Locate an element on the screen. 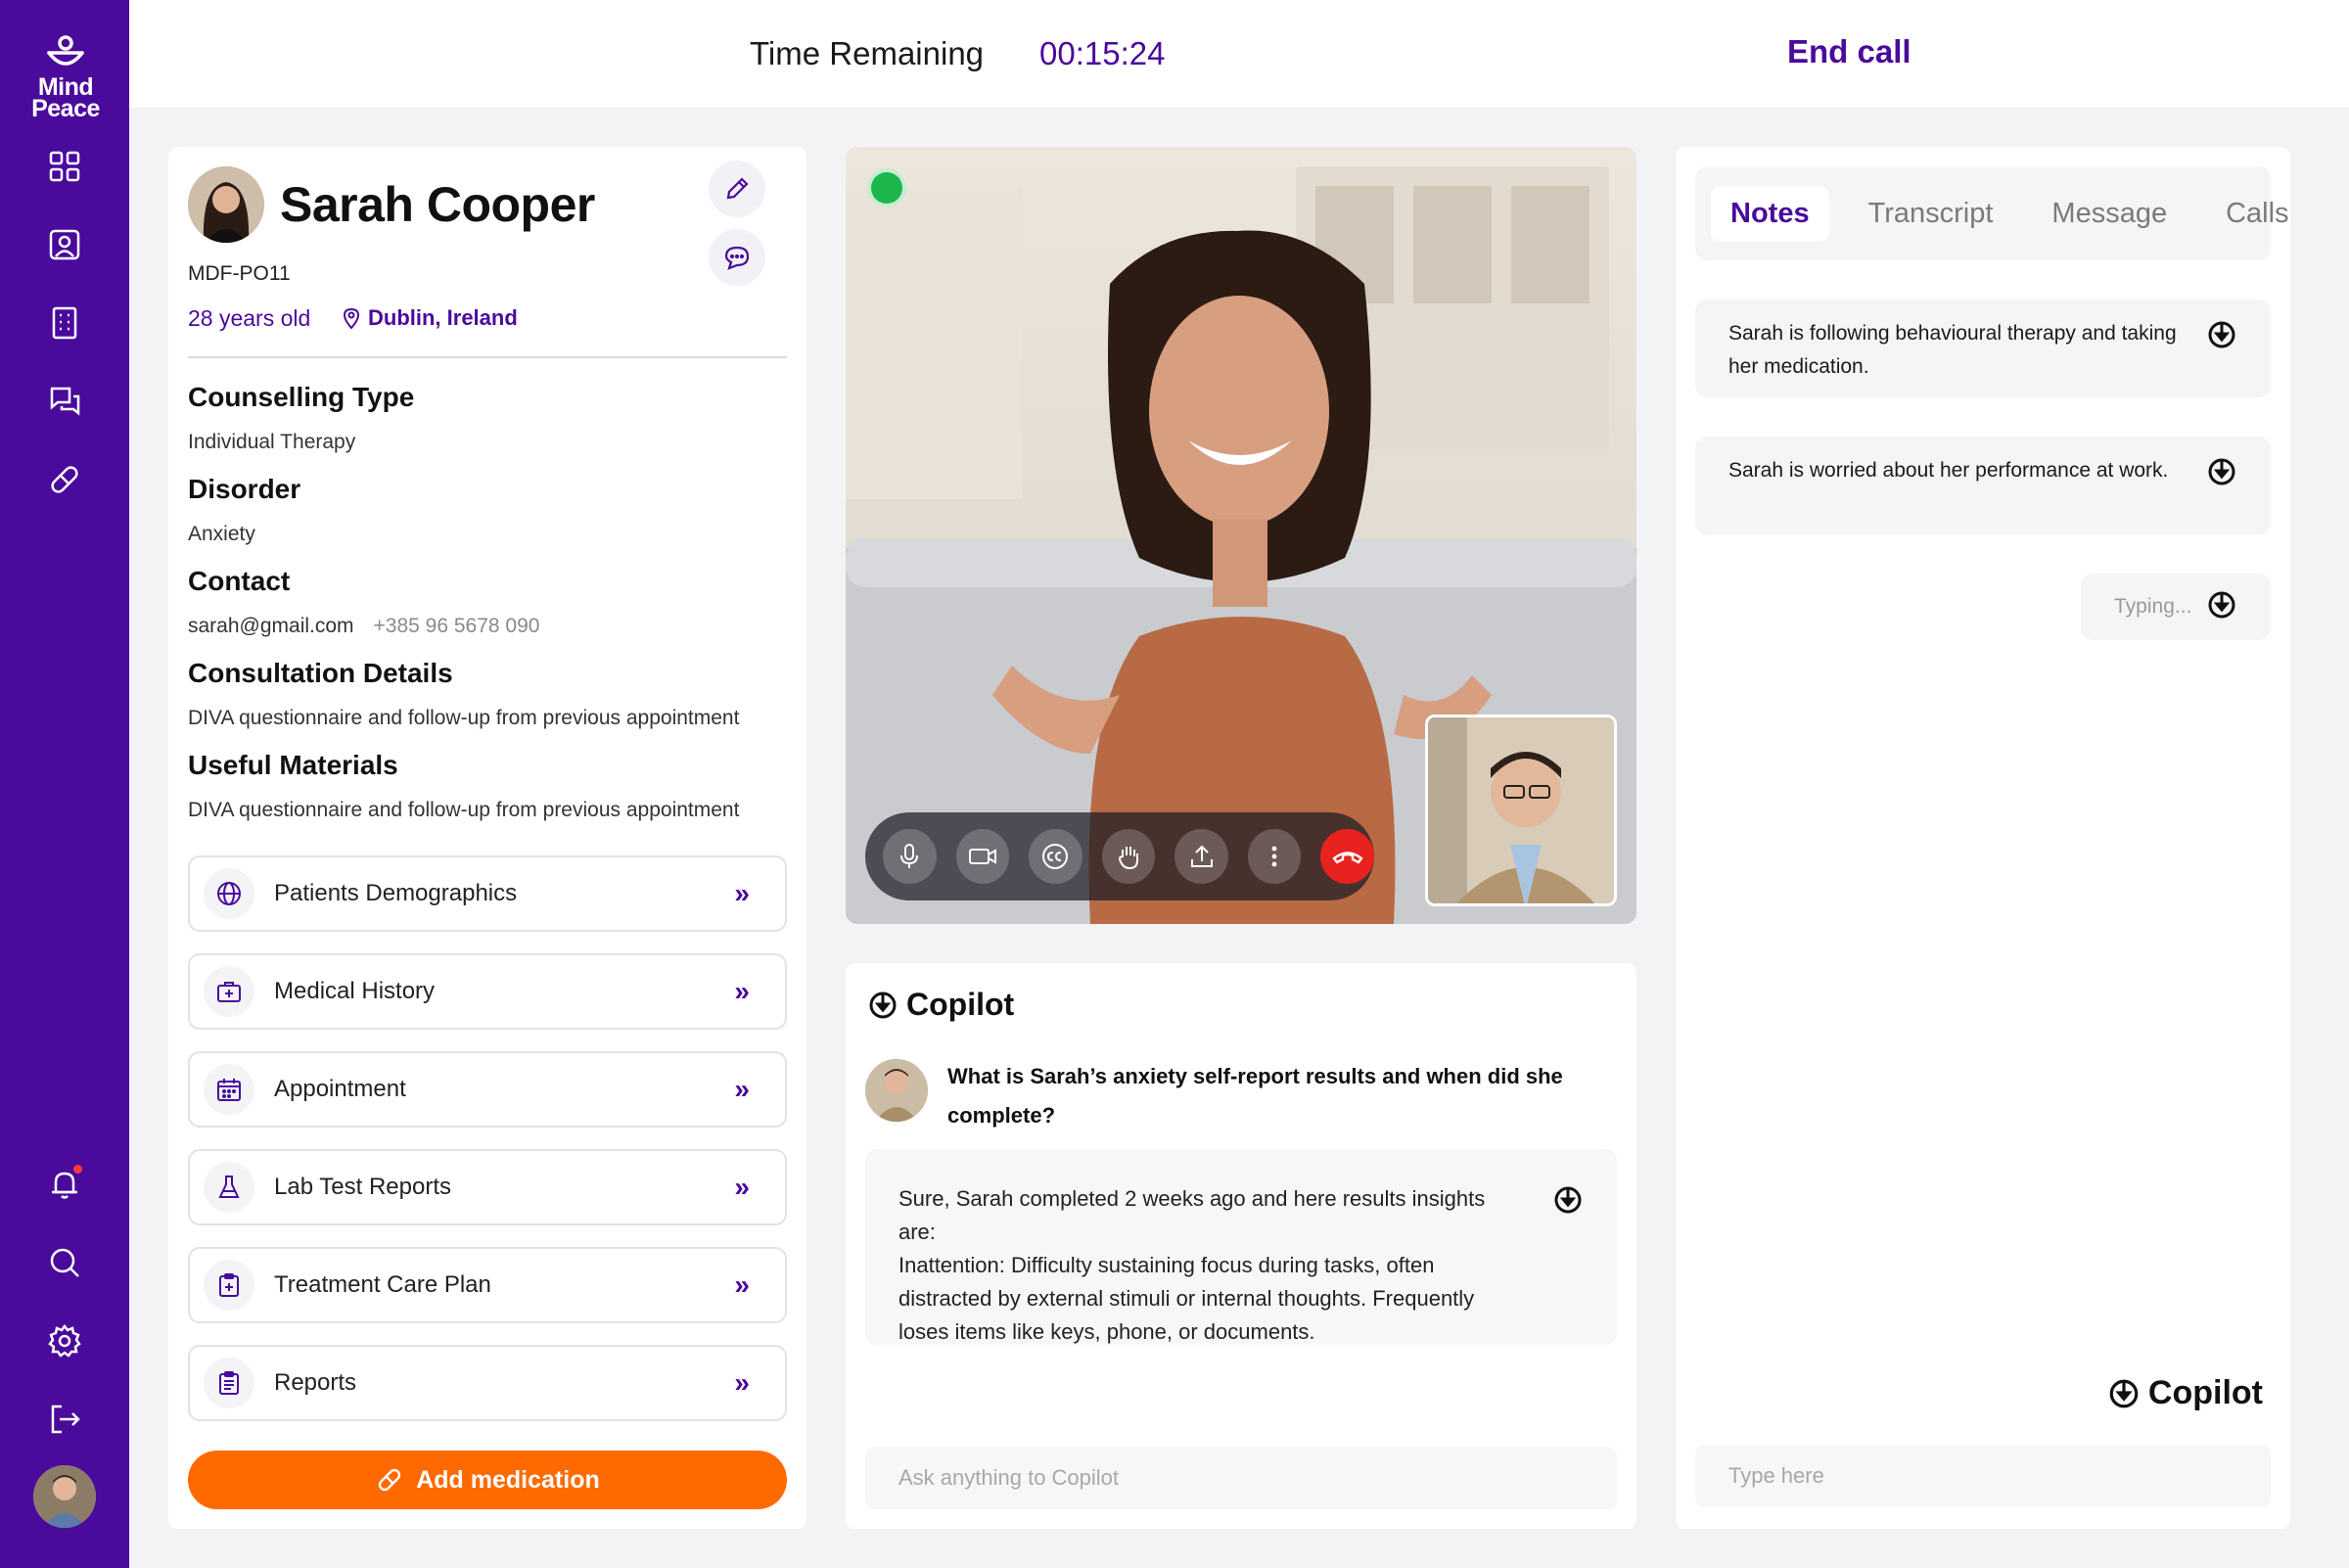 Image resolution: width=2349 pixels, height=1568 pixels. sidebar-item-logout is located at coordinates (65, 1419).